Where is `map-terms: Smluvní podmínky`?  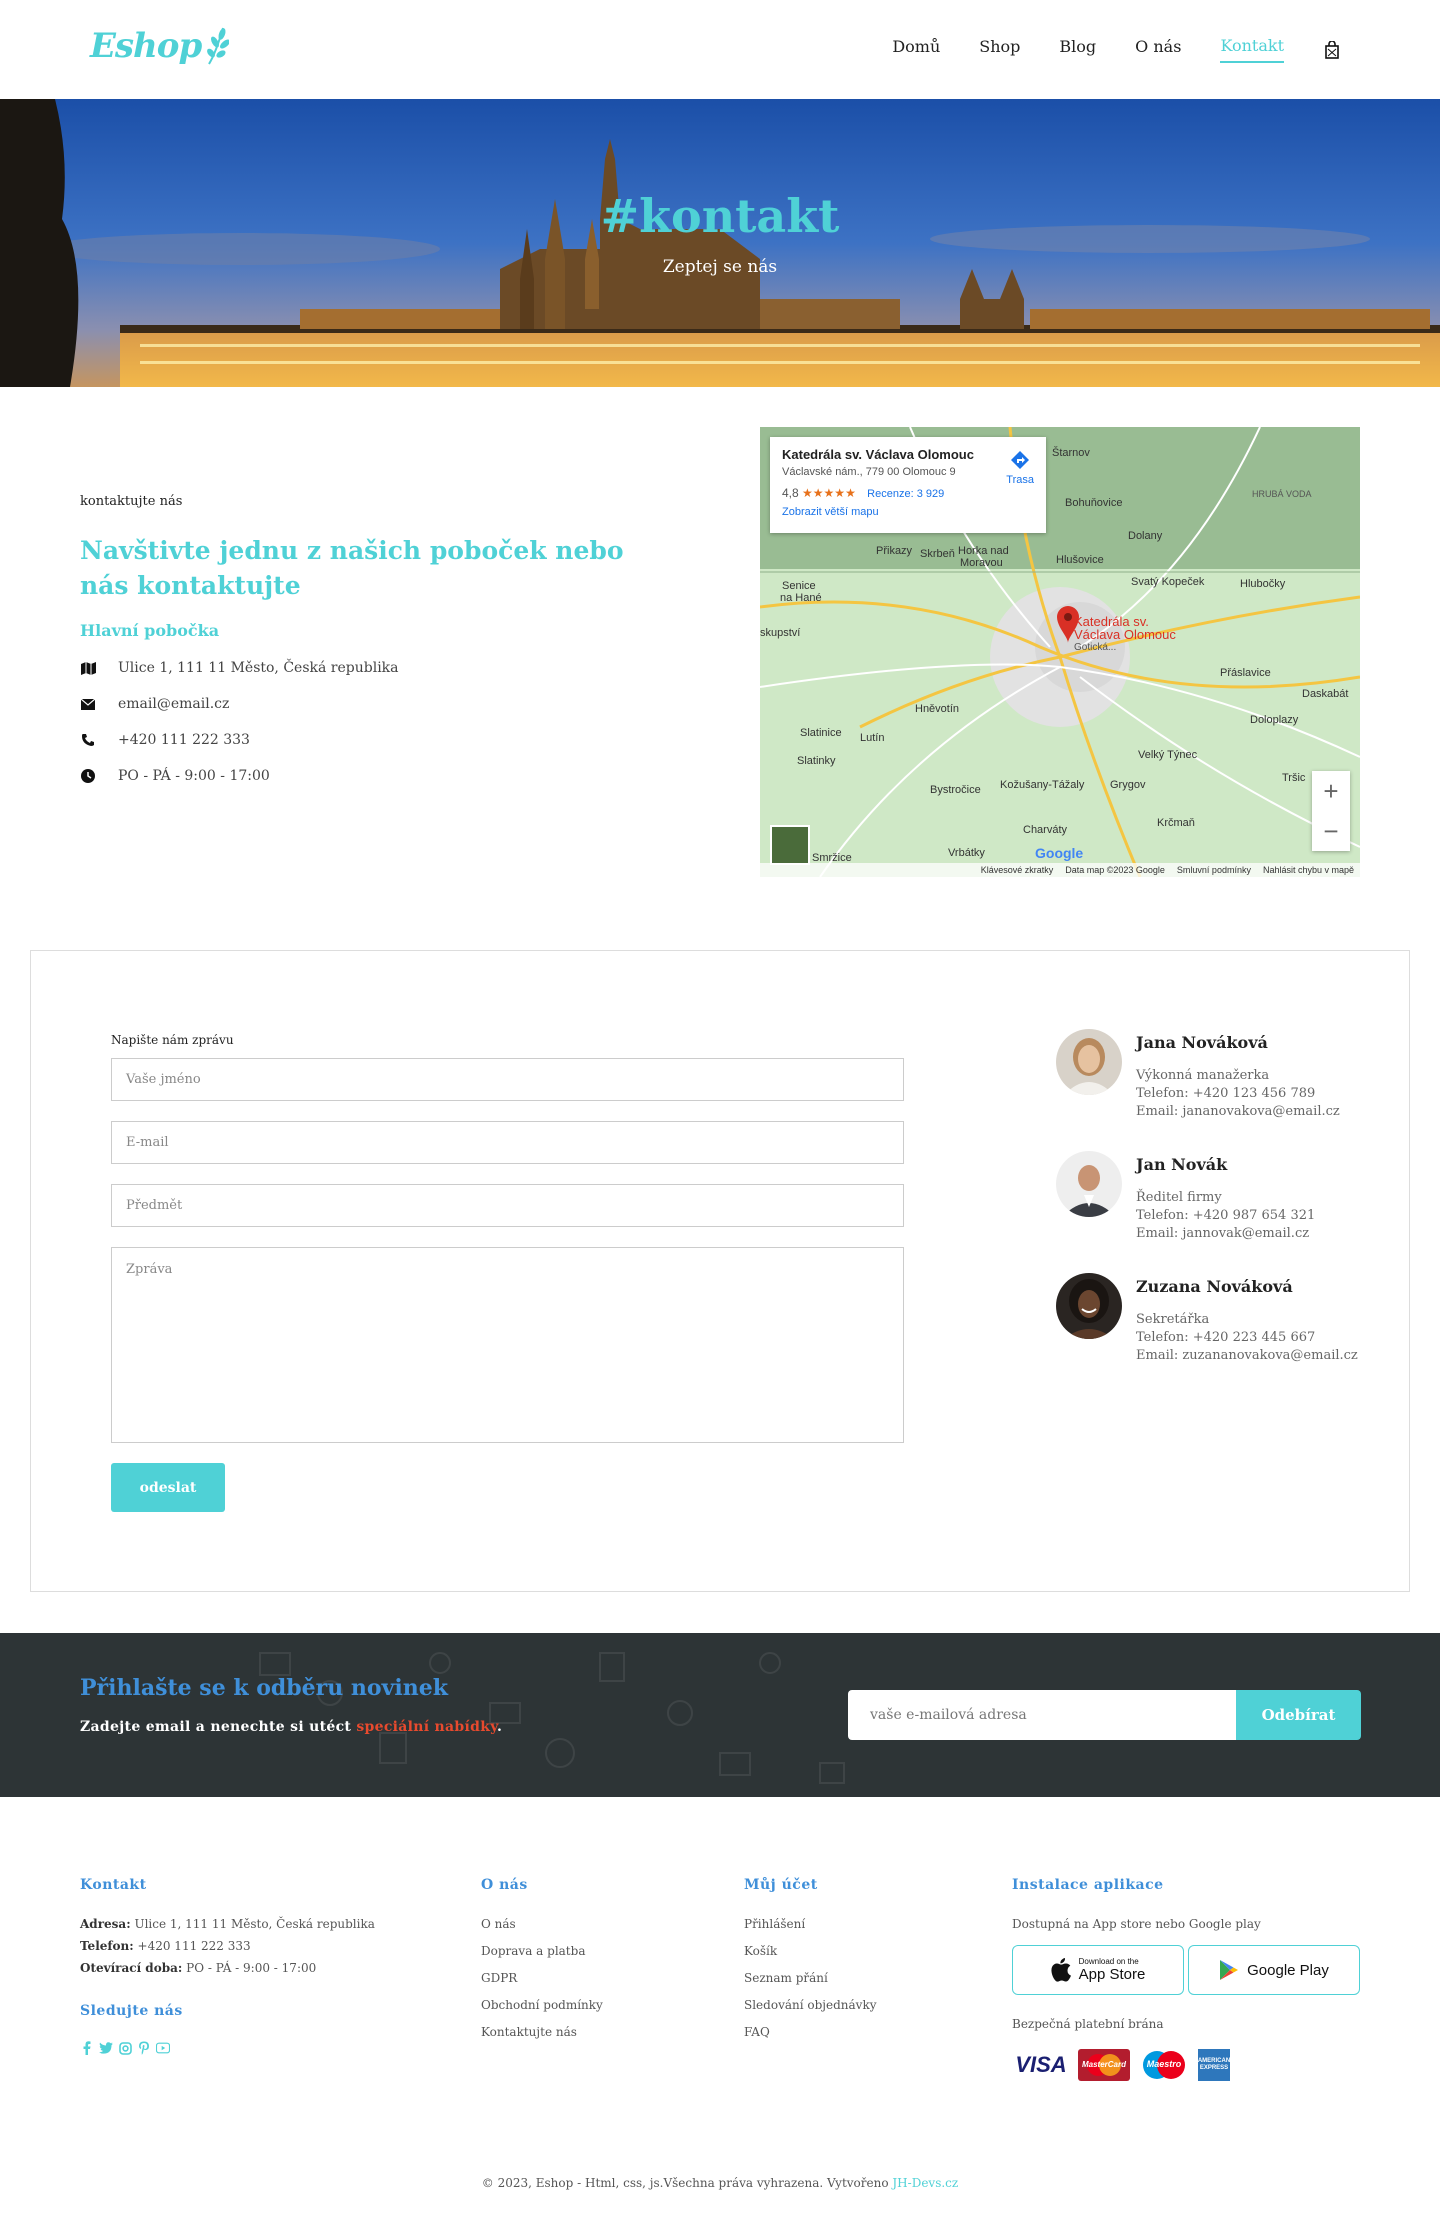 map-terms: Smluvní podmínky is located at coordinates (1214, 870).